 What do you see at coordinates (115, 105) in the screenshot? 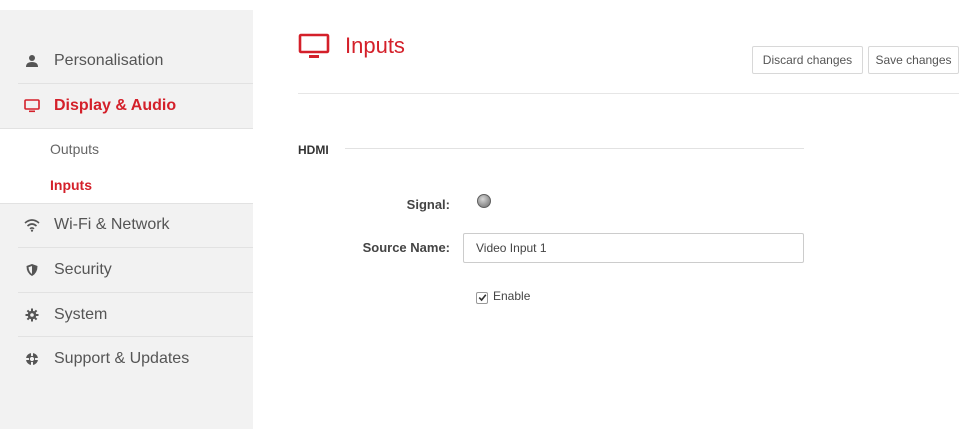
I see `sidebar-item-label: Display & Audio` at bounding box center [115, 105].